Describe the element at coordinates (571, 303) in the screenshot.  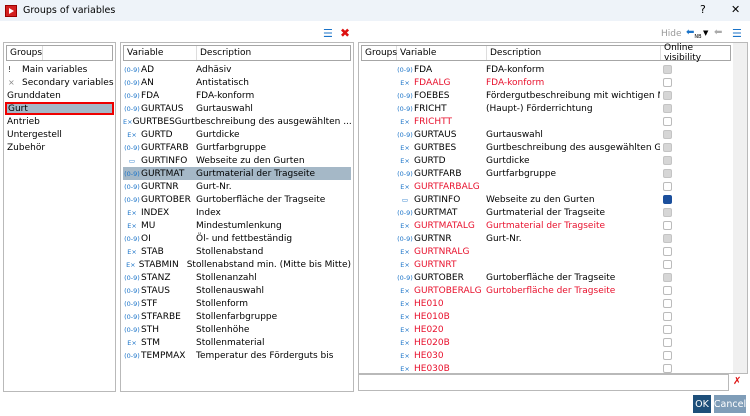
I see `table-row: E× HE010` at that location.